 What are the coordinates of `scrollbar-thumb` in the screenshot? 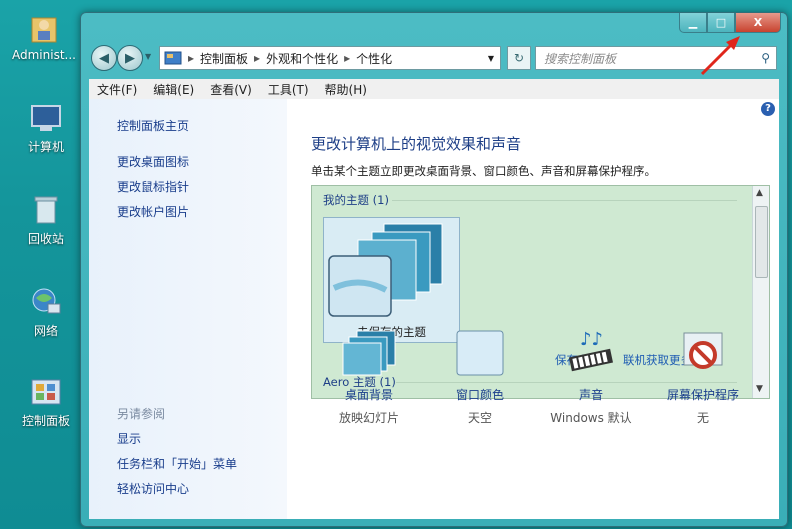 It's located at (761, 242).